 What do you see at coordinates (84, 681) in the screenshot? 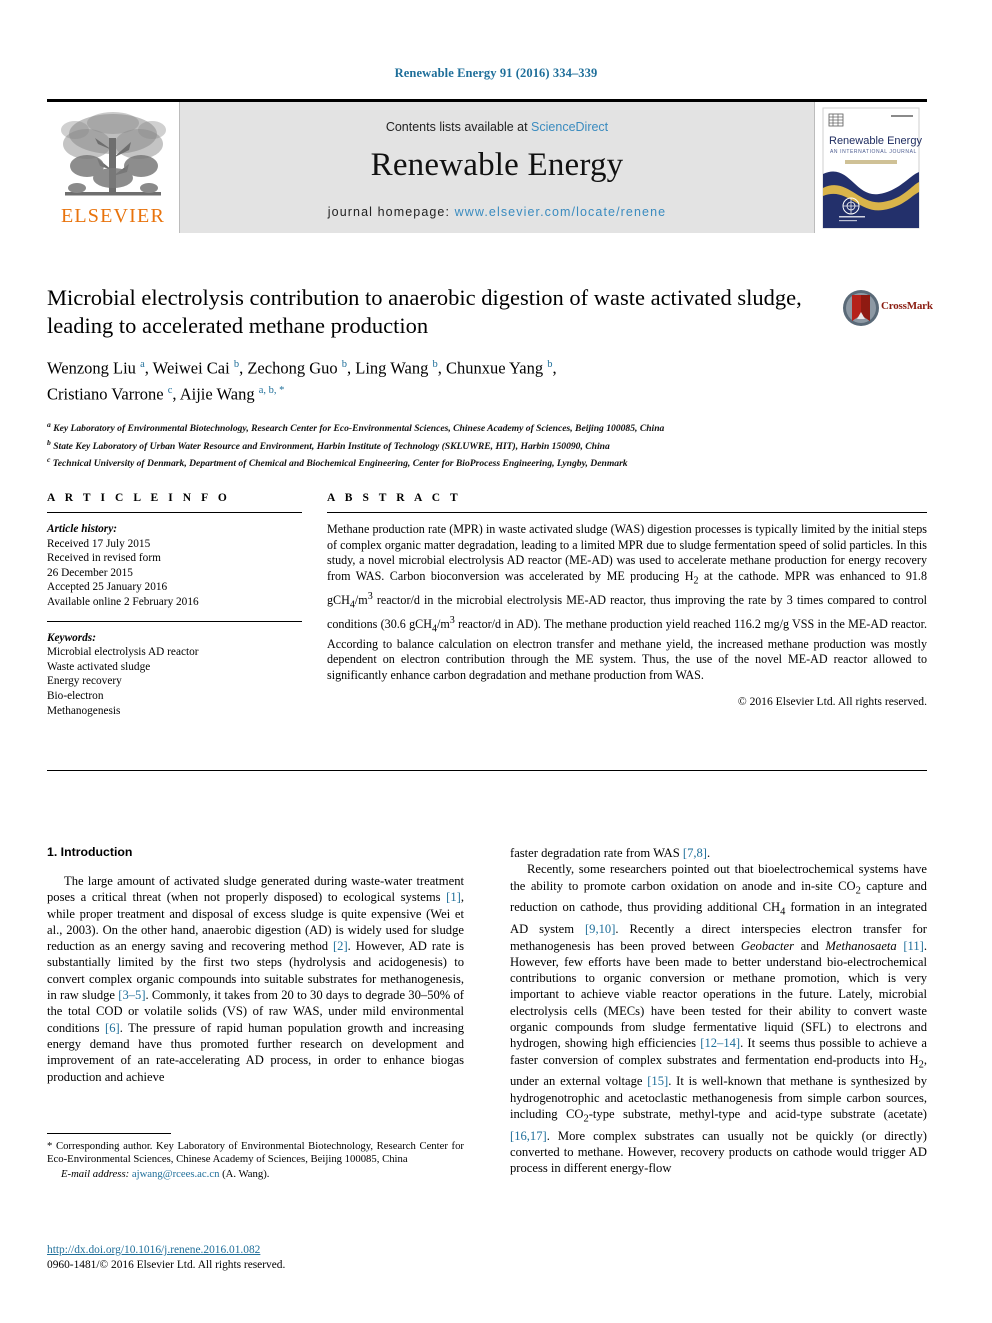
I see `keyword-item: Energy recovery` at bounding box center [84, 681].